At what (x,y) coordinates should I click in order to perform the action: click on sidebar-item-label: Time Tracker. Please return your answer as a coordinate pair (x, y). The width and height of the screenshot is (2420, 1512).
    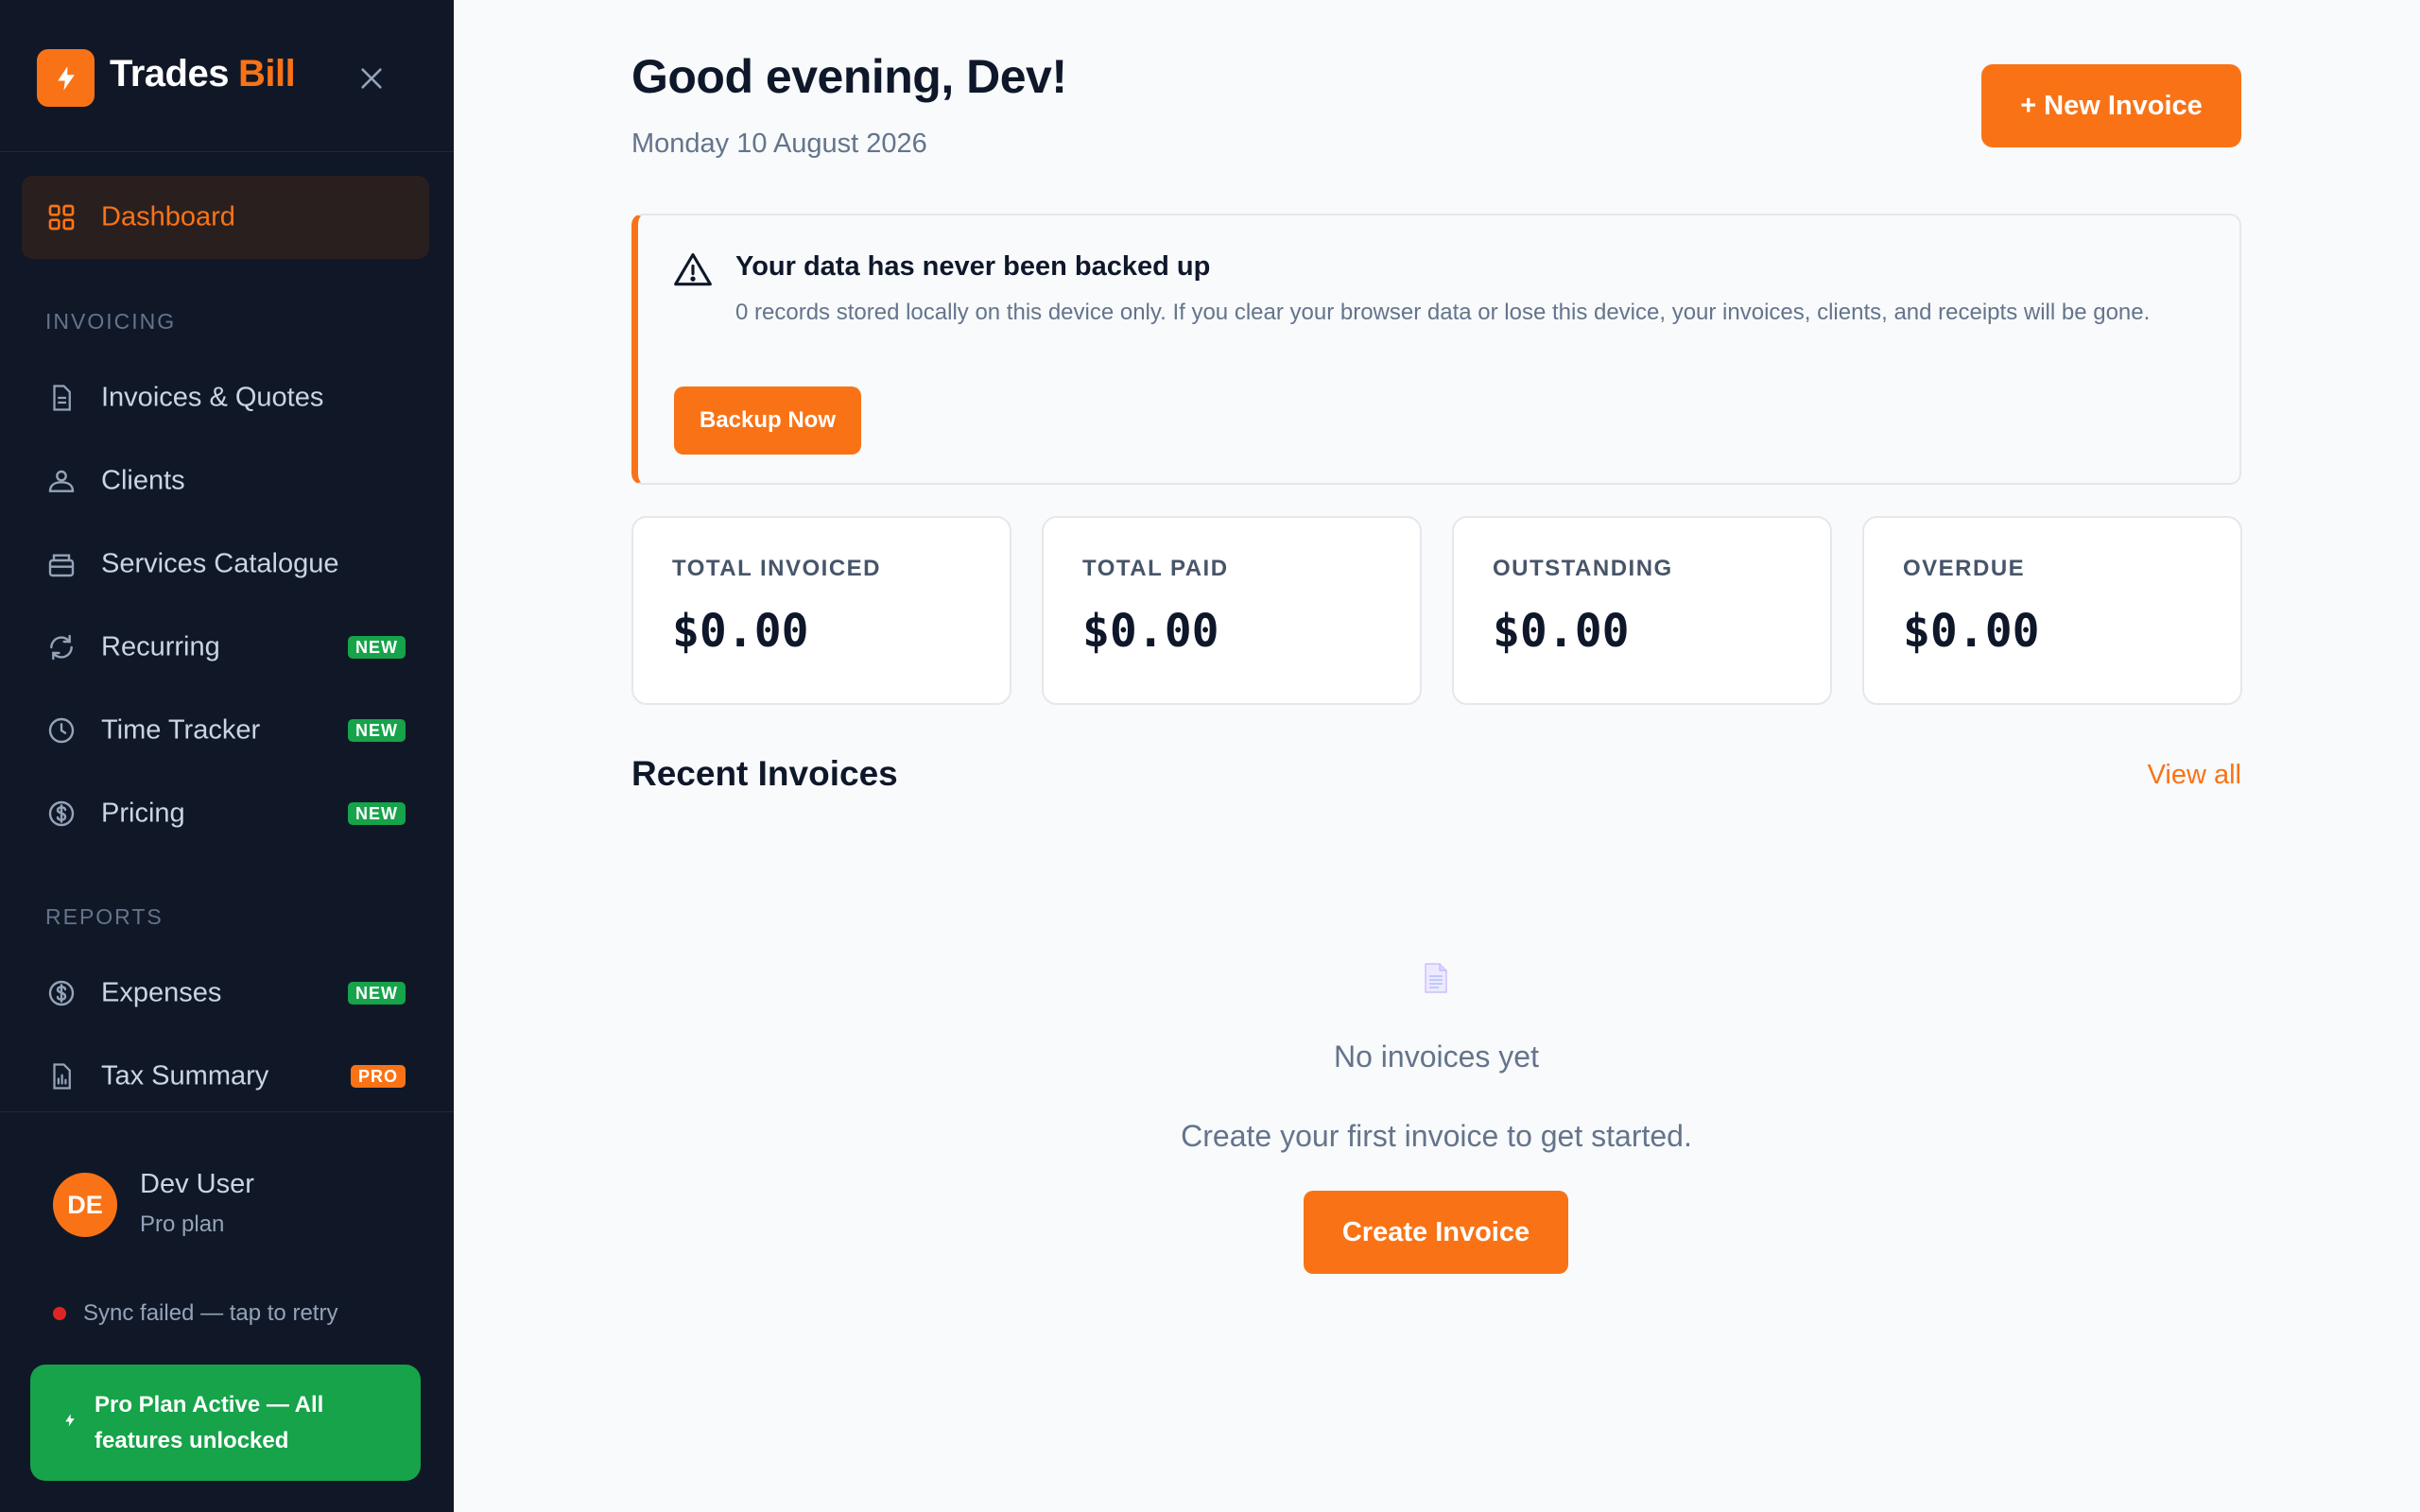
    Looking at the image, I should click on (181, 730).